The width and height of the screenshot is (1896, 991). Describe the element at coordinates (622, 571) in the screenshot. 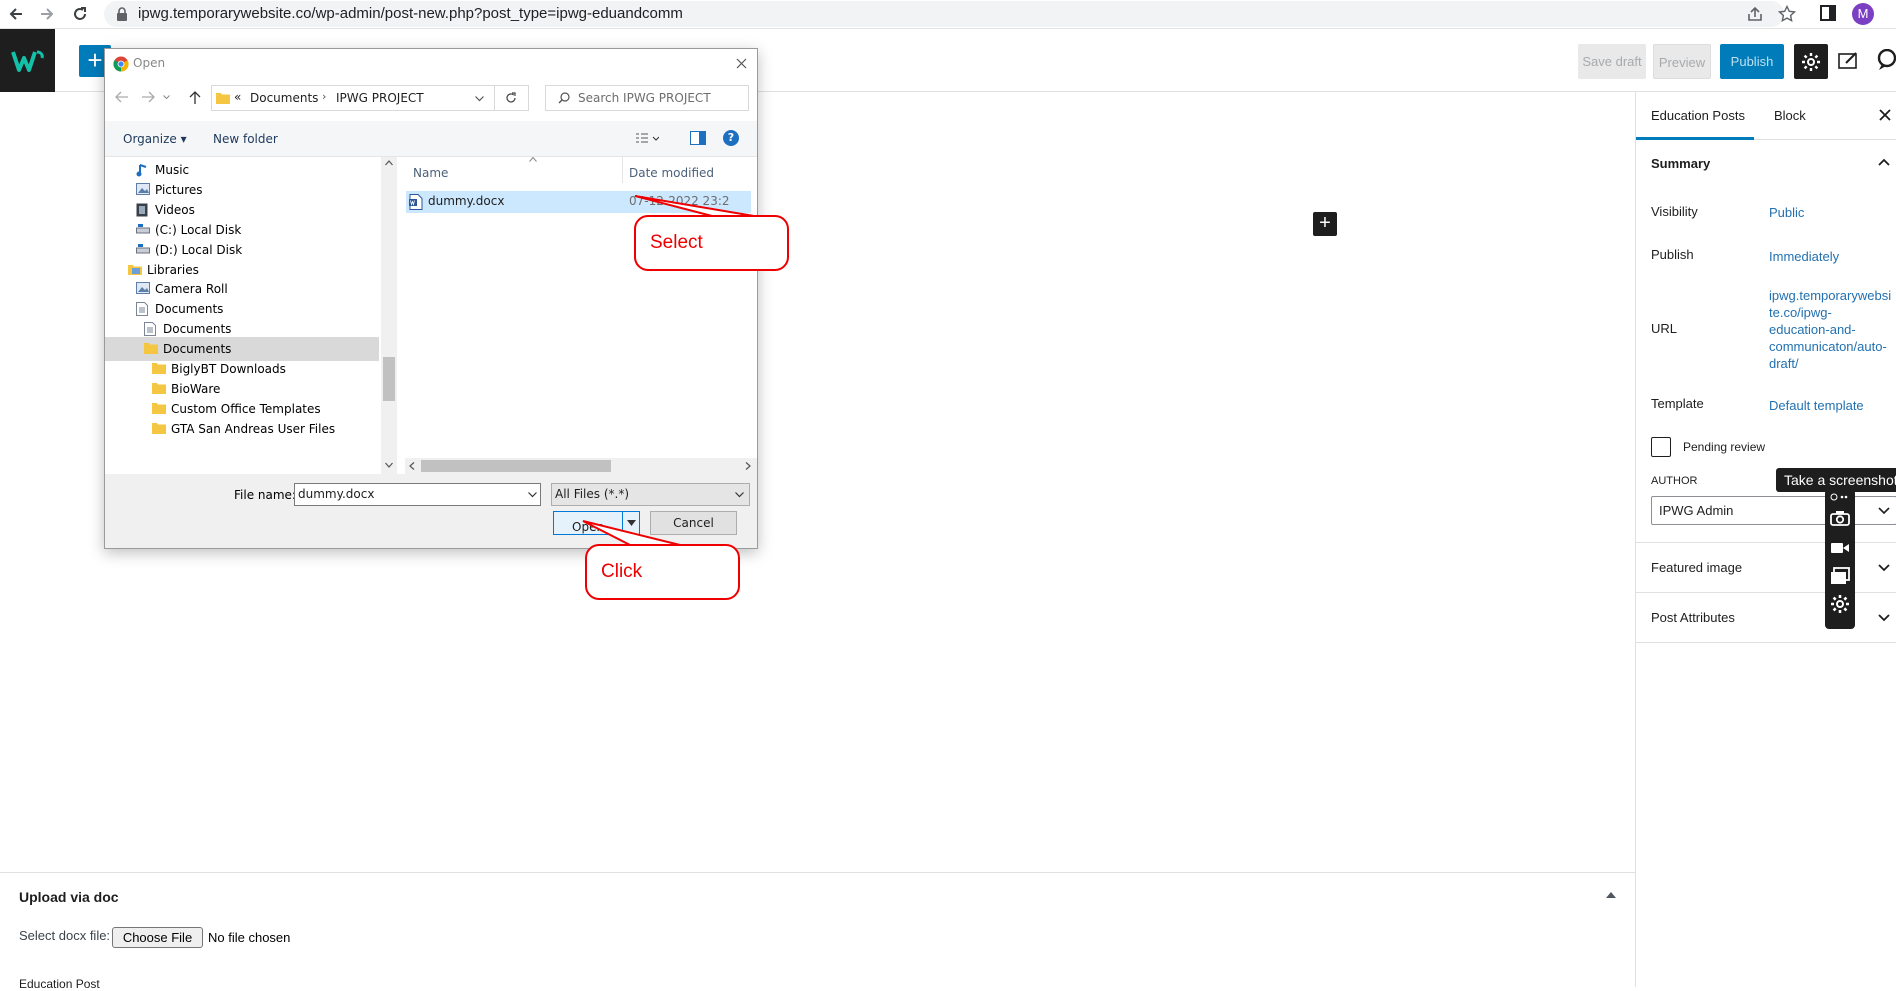

I see `click-callout-text: Click` at that location.